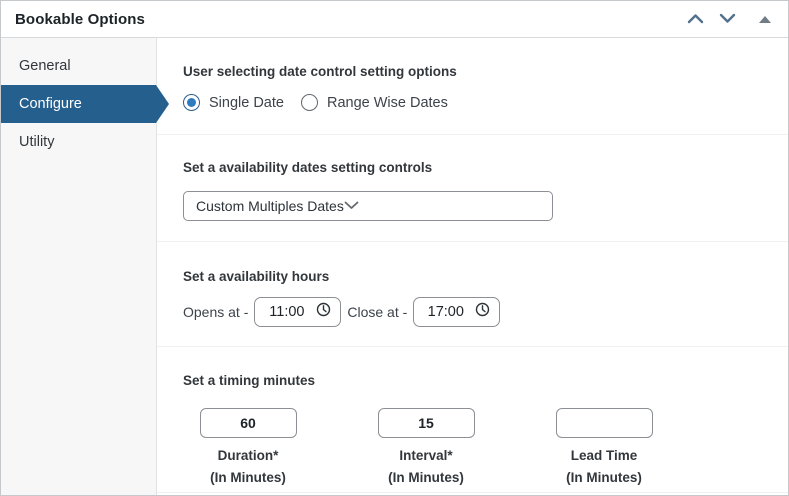  I want to click on availability-hours-label: Set a availability hours, so click(256, 276).